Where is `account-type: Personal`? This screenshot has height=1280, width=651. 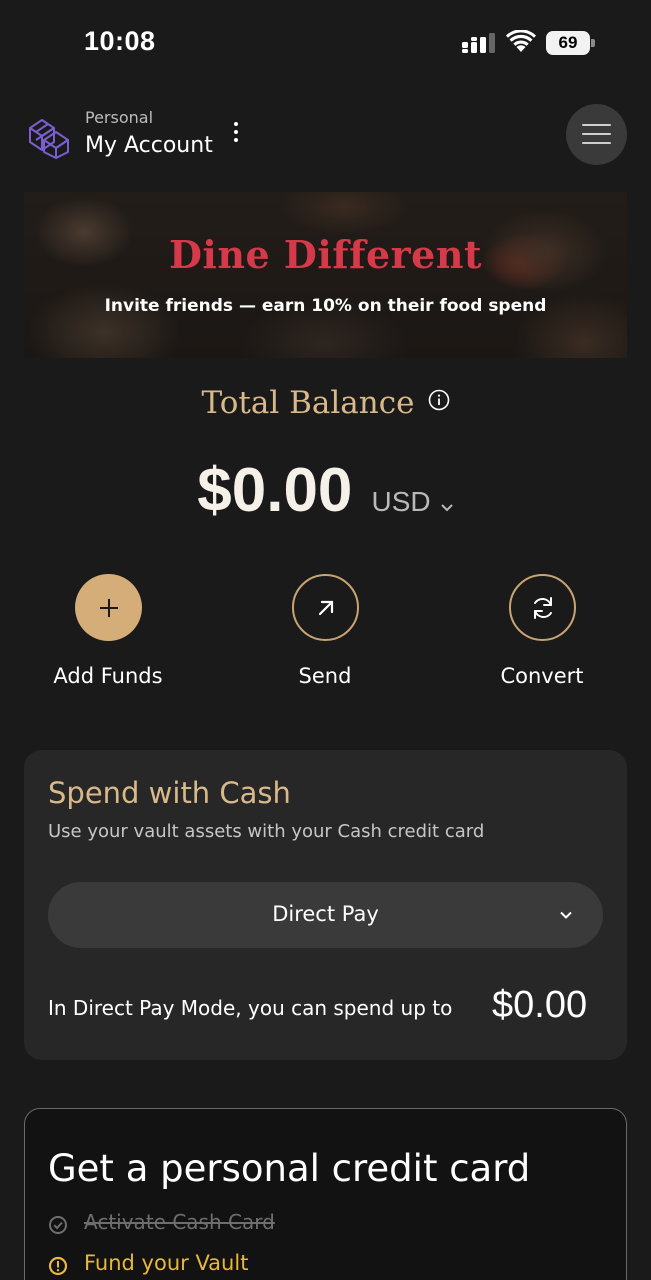 account-type: Personal is located at coordinates (119, 117).